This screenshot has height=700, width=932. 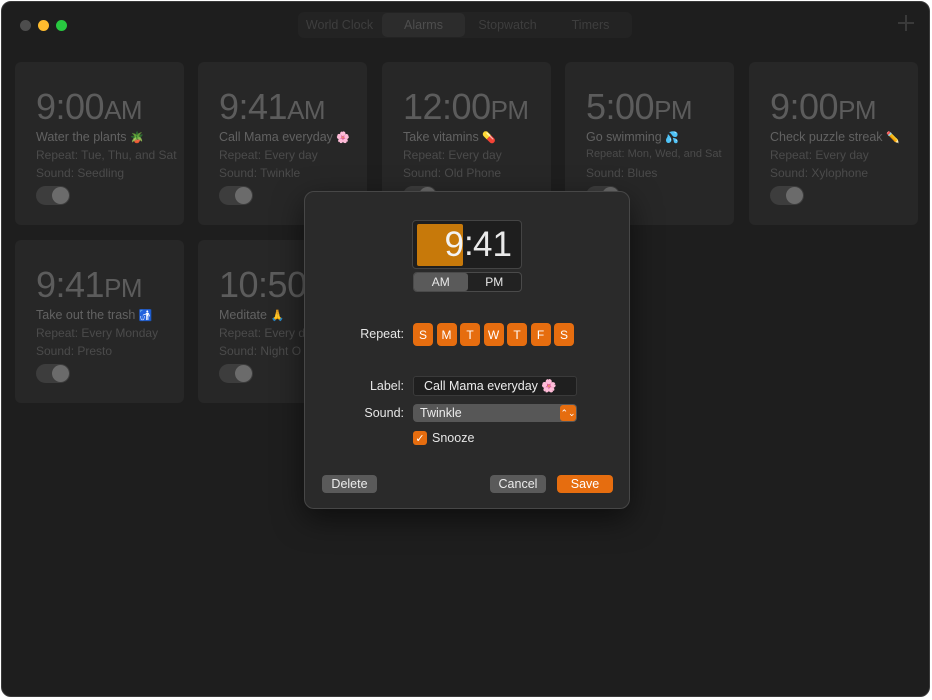 I want to click on alarm-time: 10:50, so click(x=263, y=284).